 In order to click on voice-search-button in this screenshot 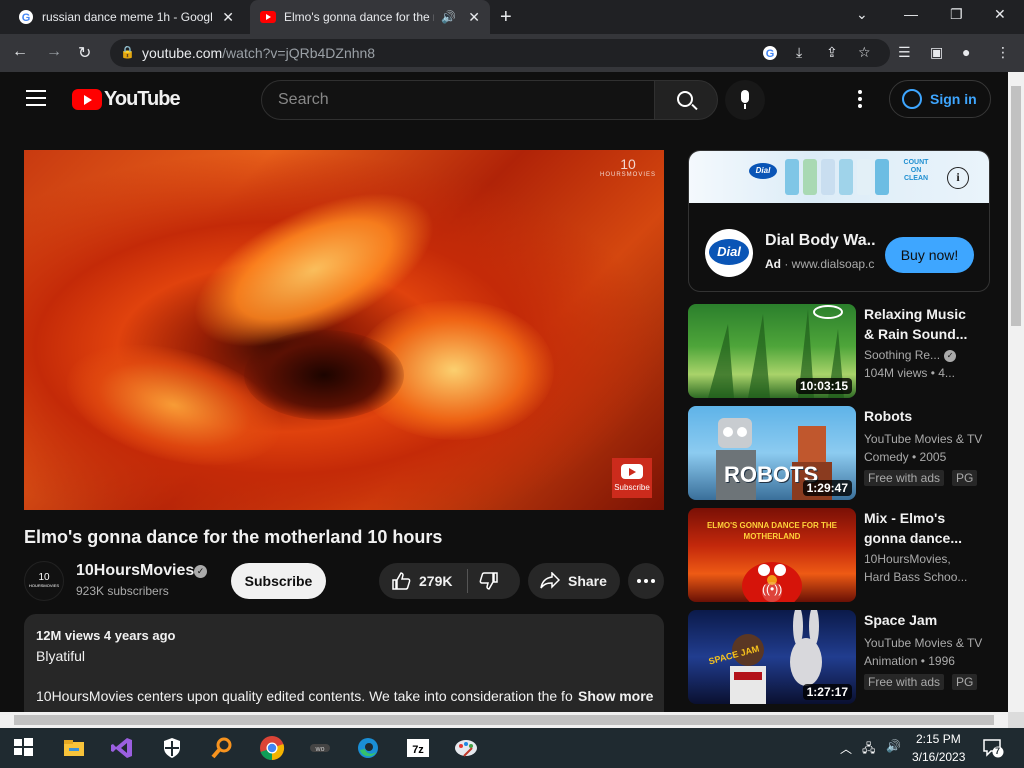, I will do `click(745, 100)`.